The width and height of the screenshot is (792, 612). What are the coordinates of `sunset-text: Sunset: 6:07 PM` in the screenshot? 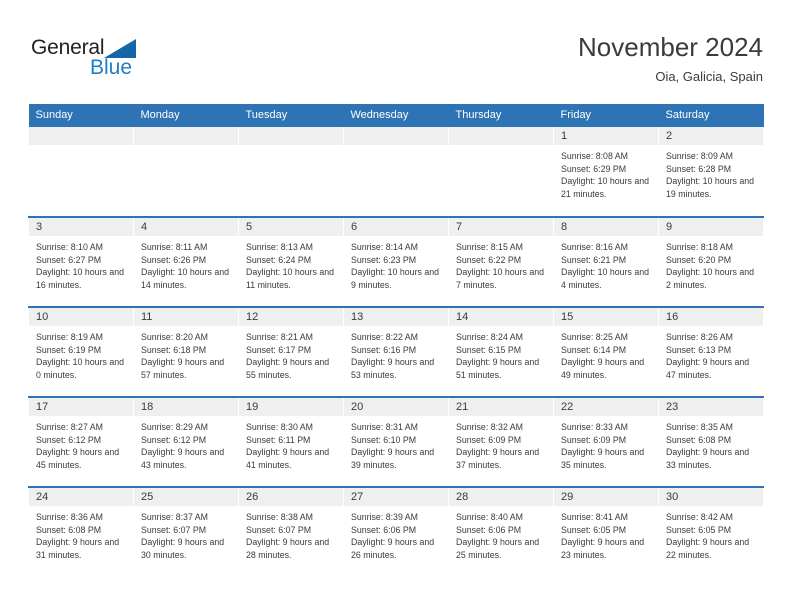 It's located at (174, 529).